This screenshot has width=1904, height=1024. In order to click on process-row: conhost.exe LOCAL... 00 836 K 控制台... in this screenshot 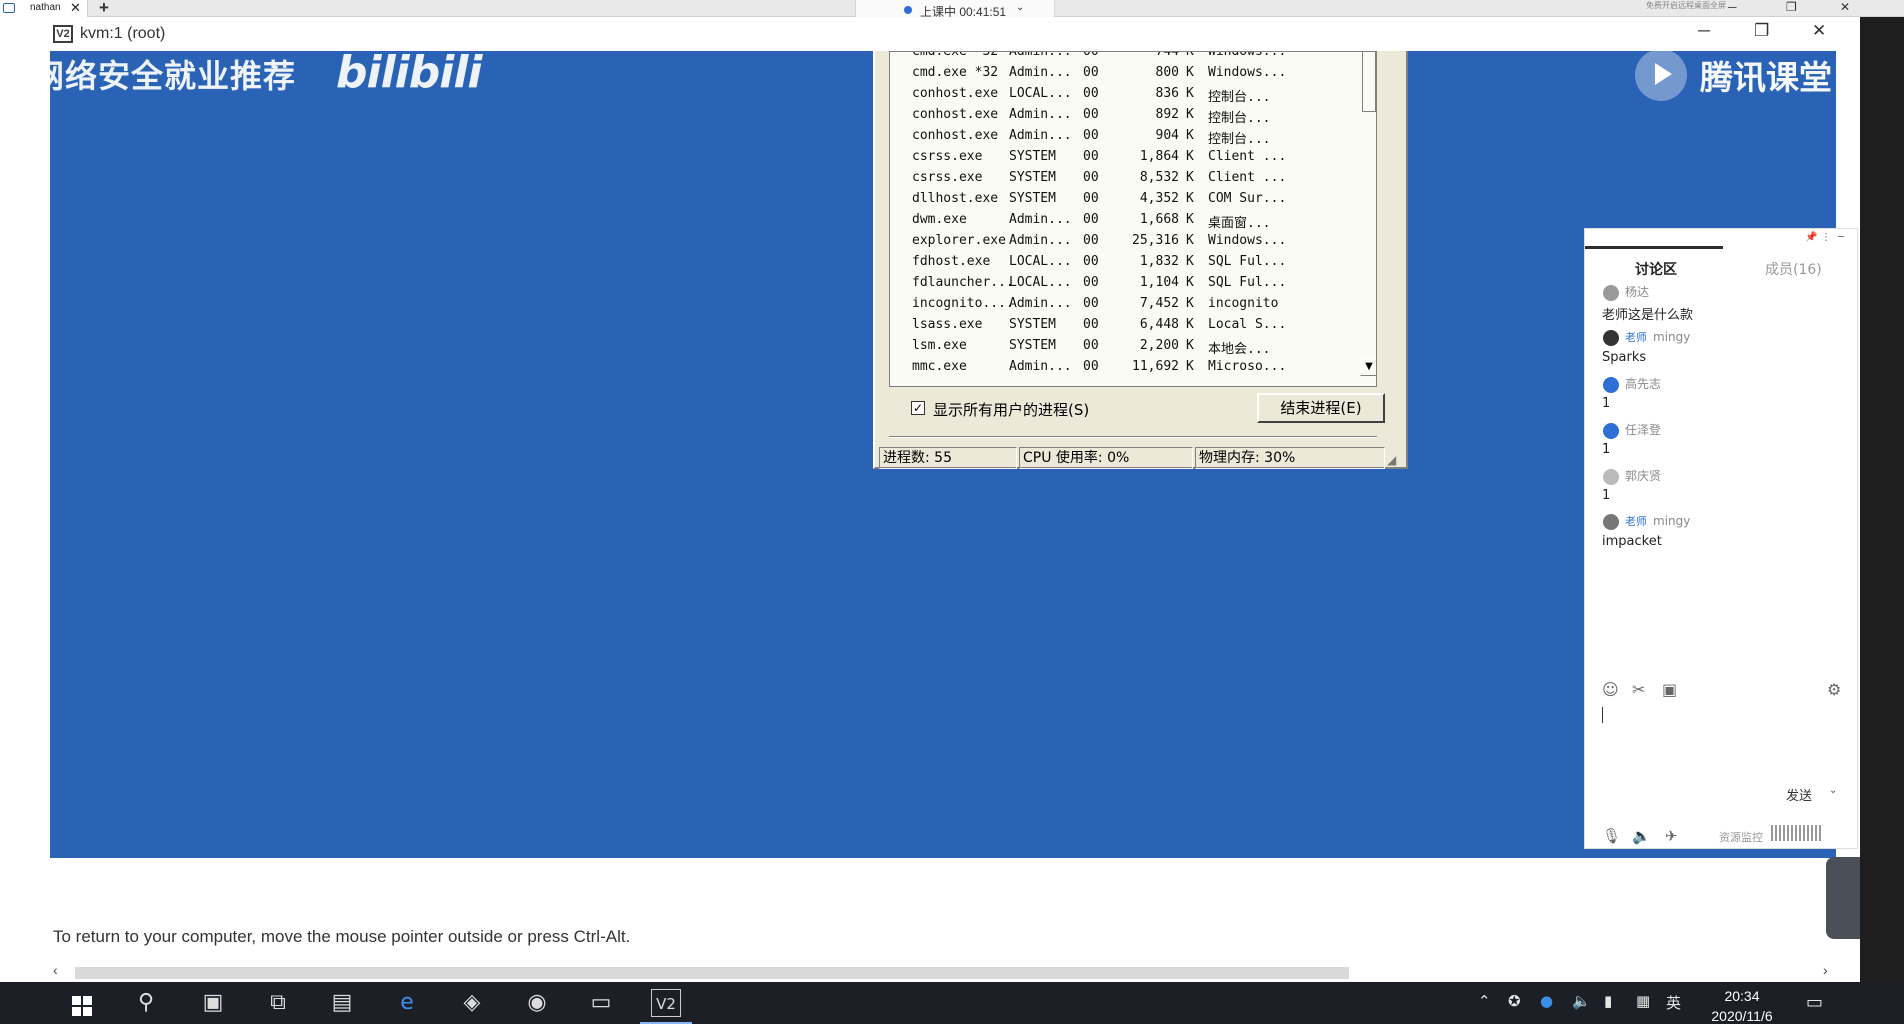, I will do `click(1125, 94)`.